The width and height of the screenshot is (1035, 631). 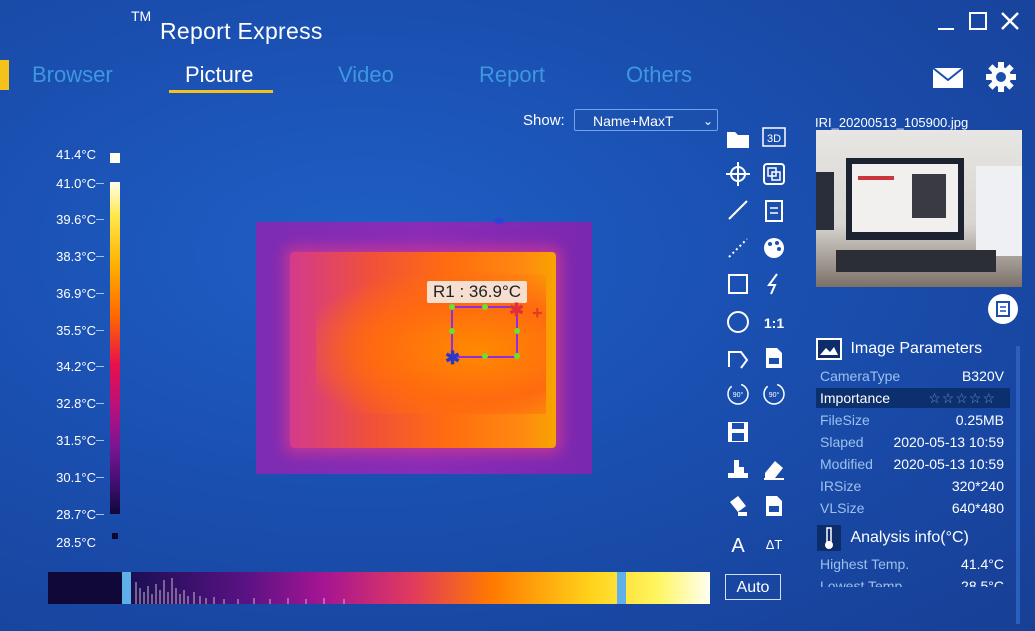 I want to click on clipboard-button, so click(x=774, y=210).